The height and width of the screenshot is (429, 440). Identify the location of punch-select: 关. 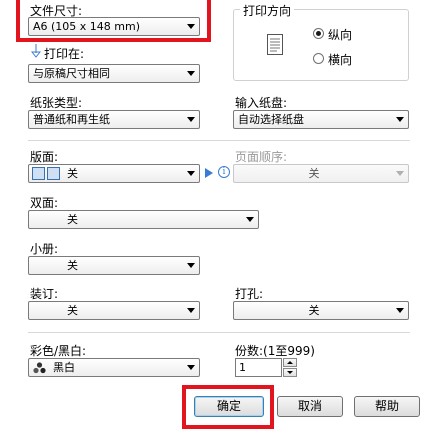
(321, 310).